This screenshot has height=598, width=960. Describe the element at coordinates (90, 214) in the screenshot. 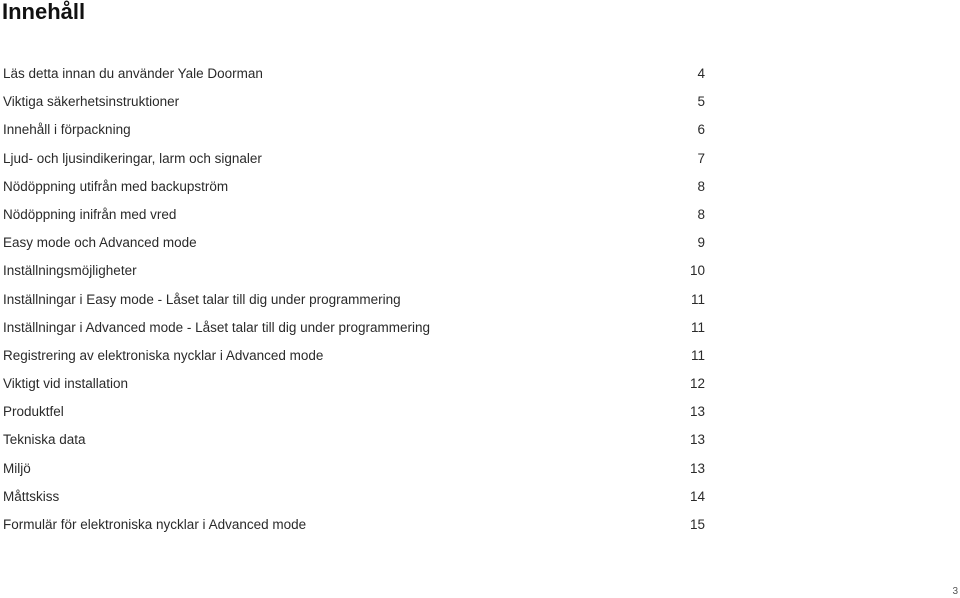

I see `toc-entry-title: Nödöppning inifrån med vred` at that location.